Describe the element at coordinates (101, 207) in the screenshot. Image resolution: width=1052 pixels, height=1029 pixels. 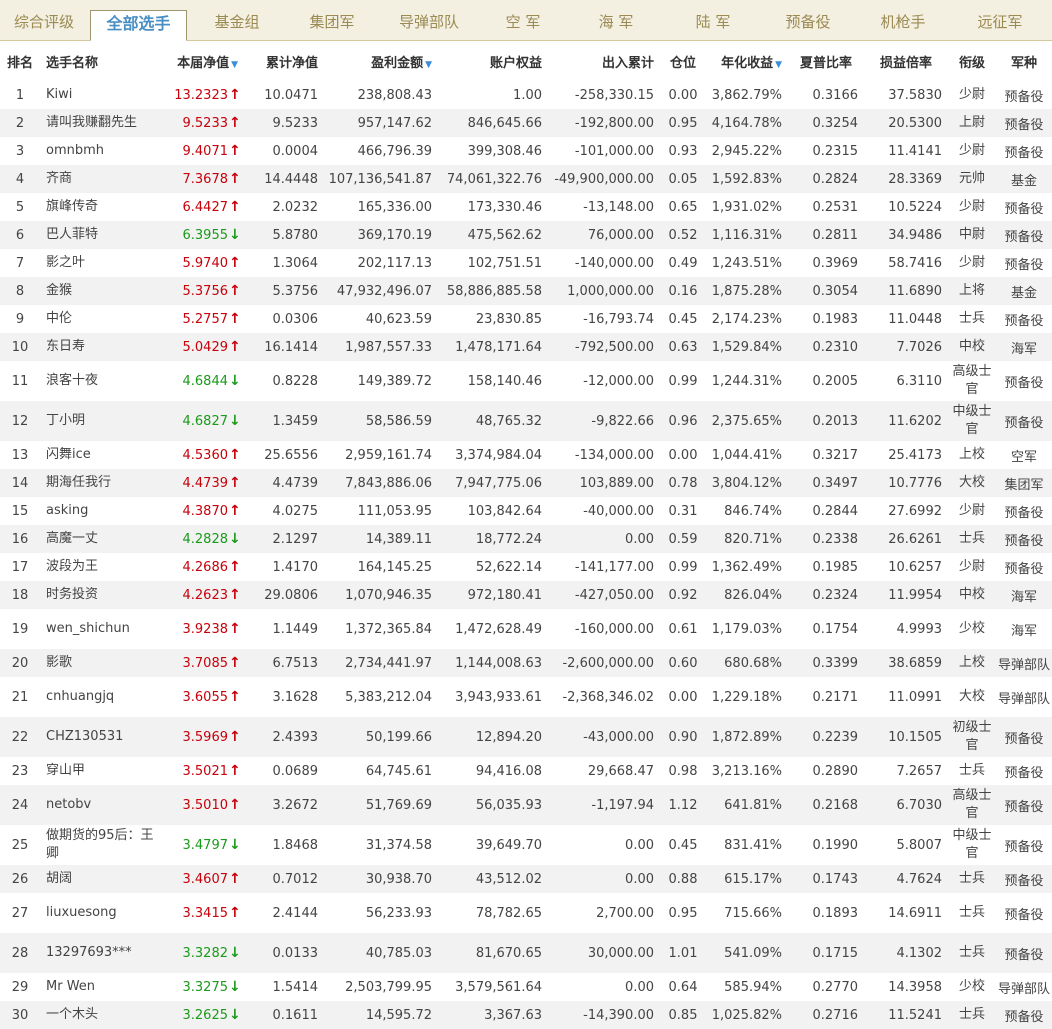
I see `player-name: 旗峰传奇` at that location.